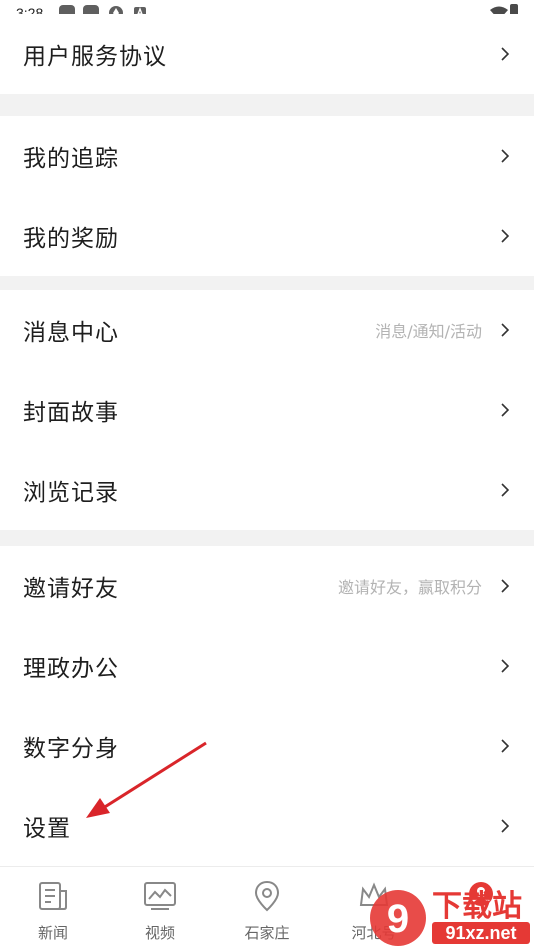 This screenshot has height=950, width=534. Describe the element at coordinates (267, 666) in the screenshot. I see `menu-item-government-office: 理政办公` at that location.